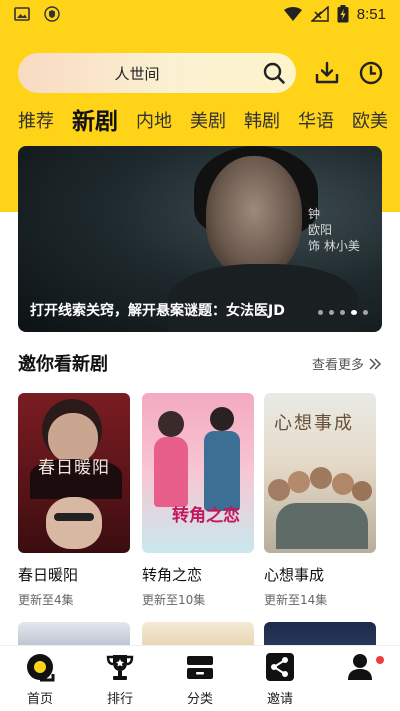  I want to click on nav-label: 首页, so click(39, 699).